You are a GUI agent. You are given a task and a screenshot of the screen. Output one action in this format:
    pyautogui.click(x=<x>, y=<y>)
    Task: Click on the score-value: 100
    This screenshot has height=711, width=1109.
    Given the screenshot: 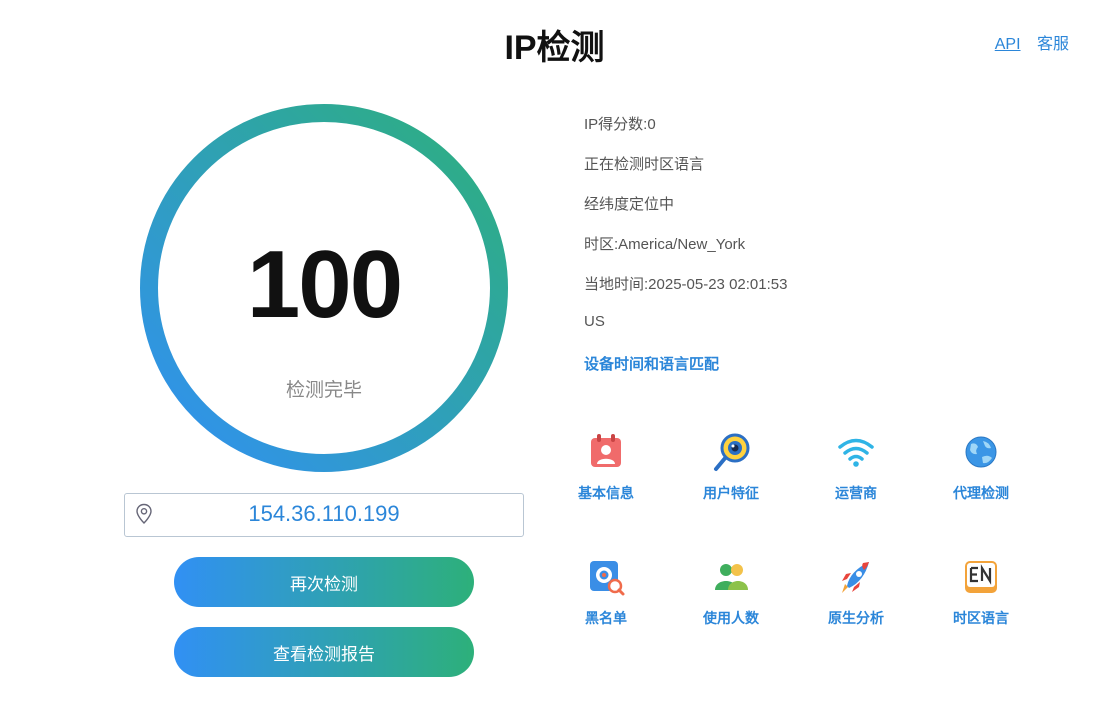 What is the action you would take?
    pyautogui.click(x=324, y=284)
    